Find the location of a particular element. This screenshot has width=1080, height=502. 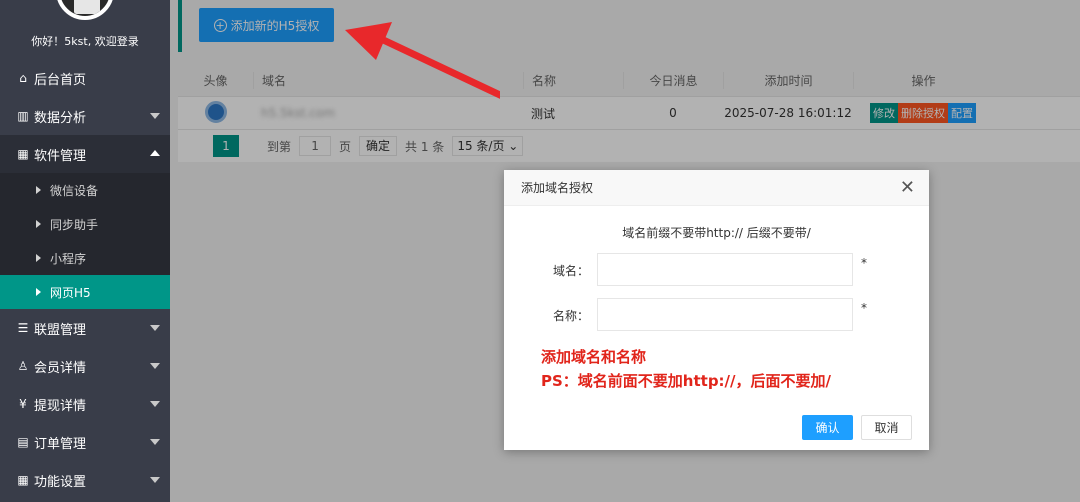

avatar is located at coordinates (85, 10).